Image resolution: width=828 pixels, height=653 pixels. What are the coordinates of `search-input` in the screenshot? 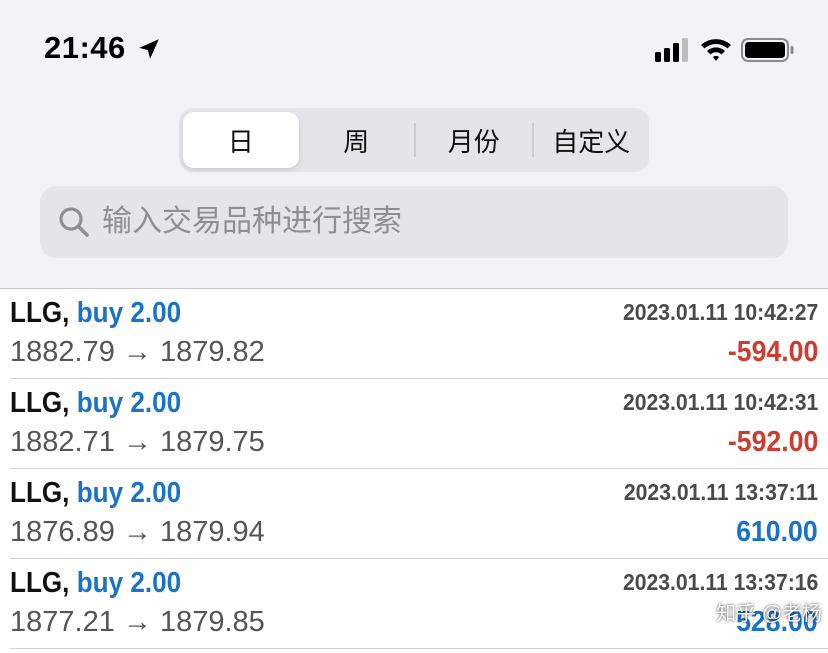 It's located at (440, 222).